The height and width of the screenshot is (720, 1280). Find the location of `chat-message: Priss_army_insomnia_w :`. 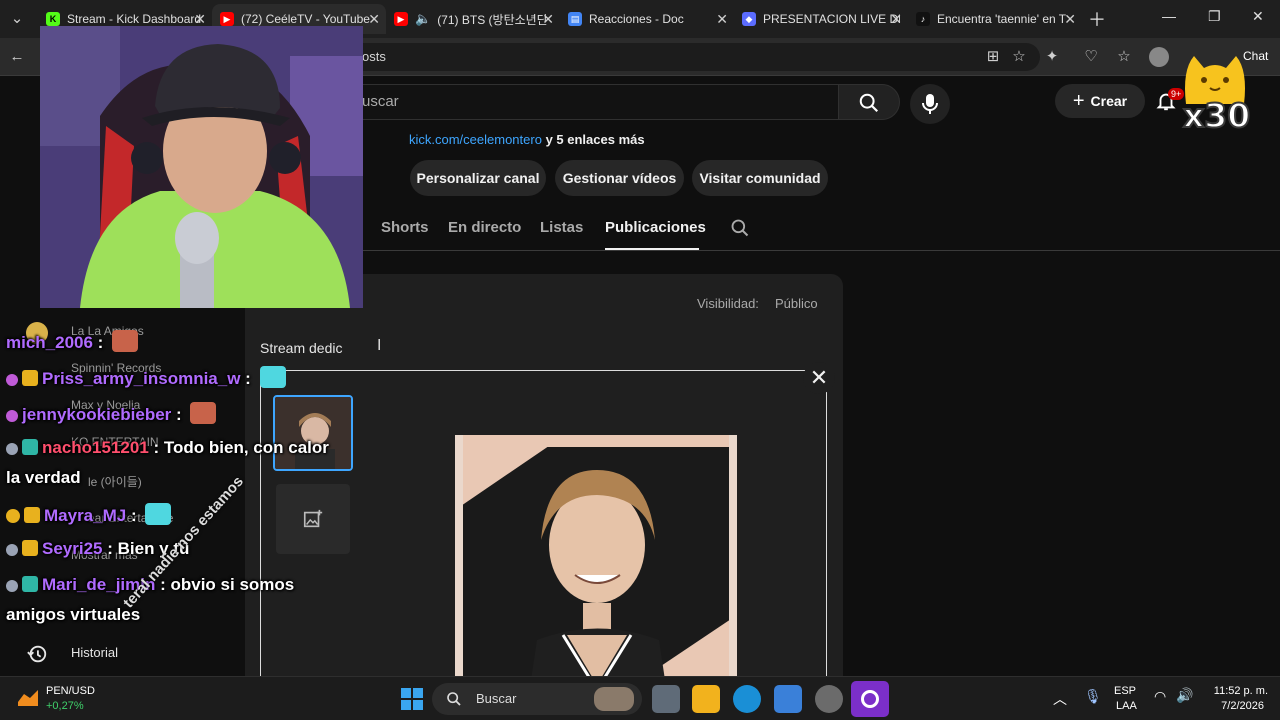

chat-message: Priss_army_insomnia_w : is located at coordinates (146, 377).